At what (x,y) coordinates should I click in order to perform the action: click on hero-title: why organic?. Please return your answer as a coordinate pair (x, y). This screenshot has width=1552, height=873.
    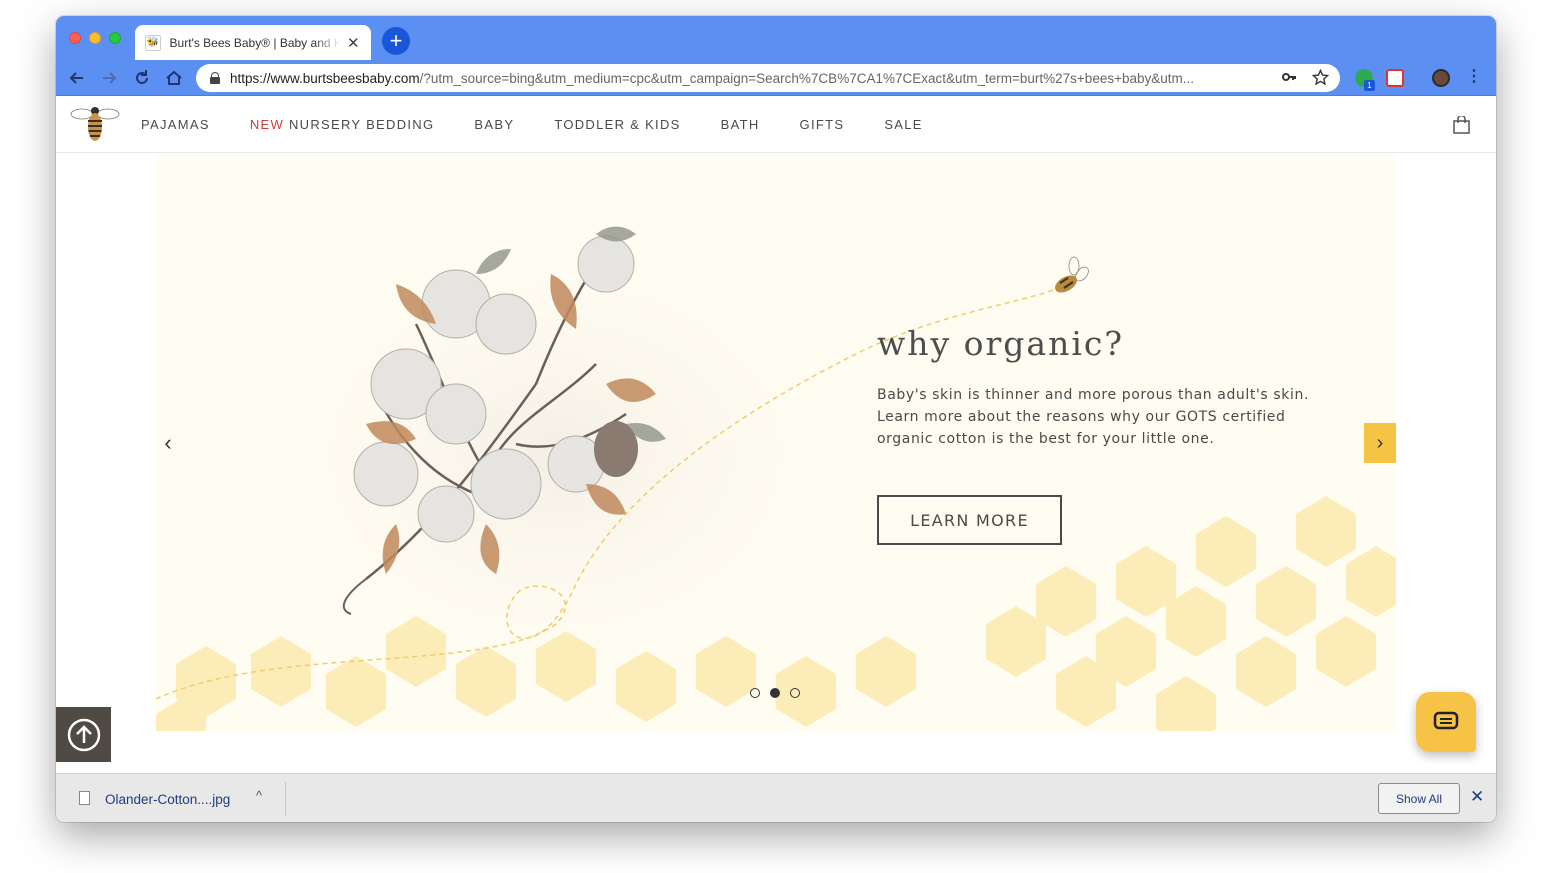
    Looking at the image, I should click on (1001, 343).